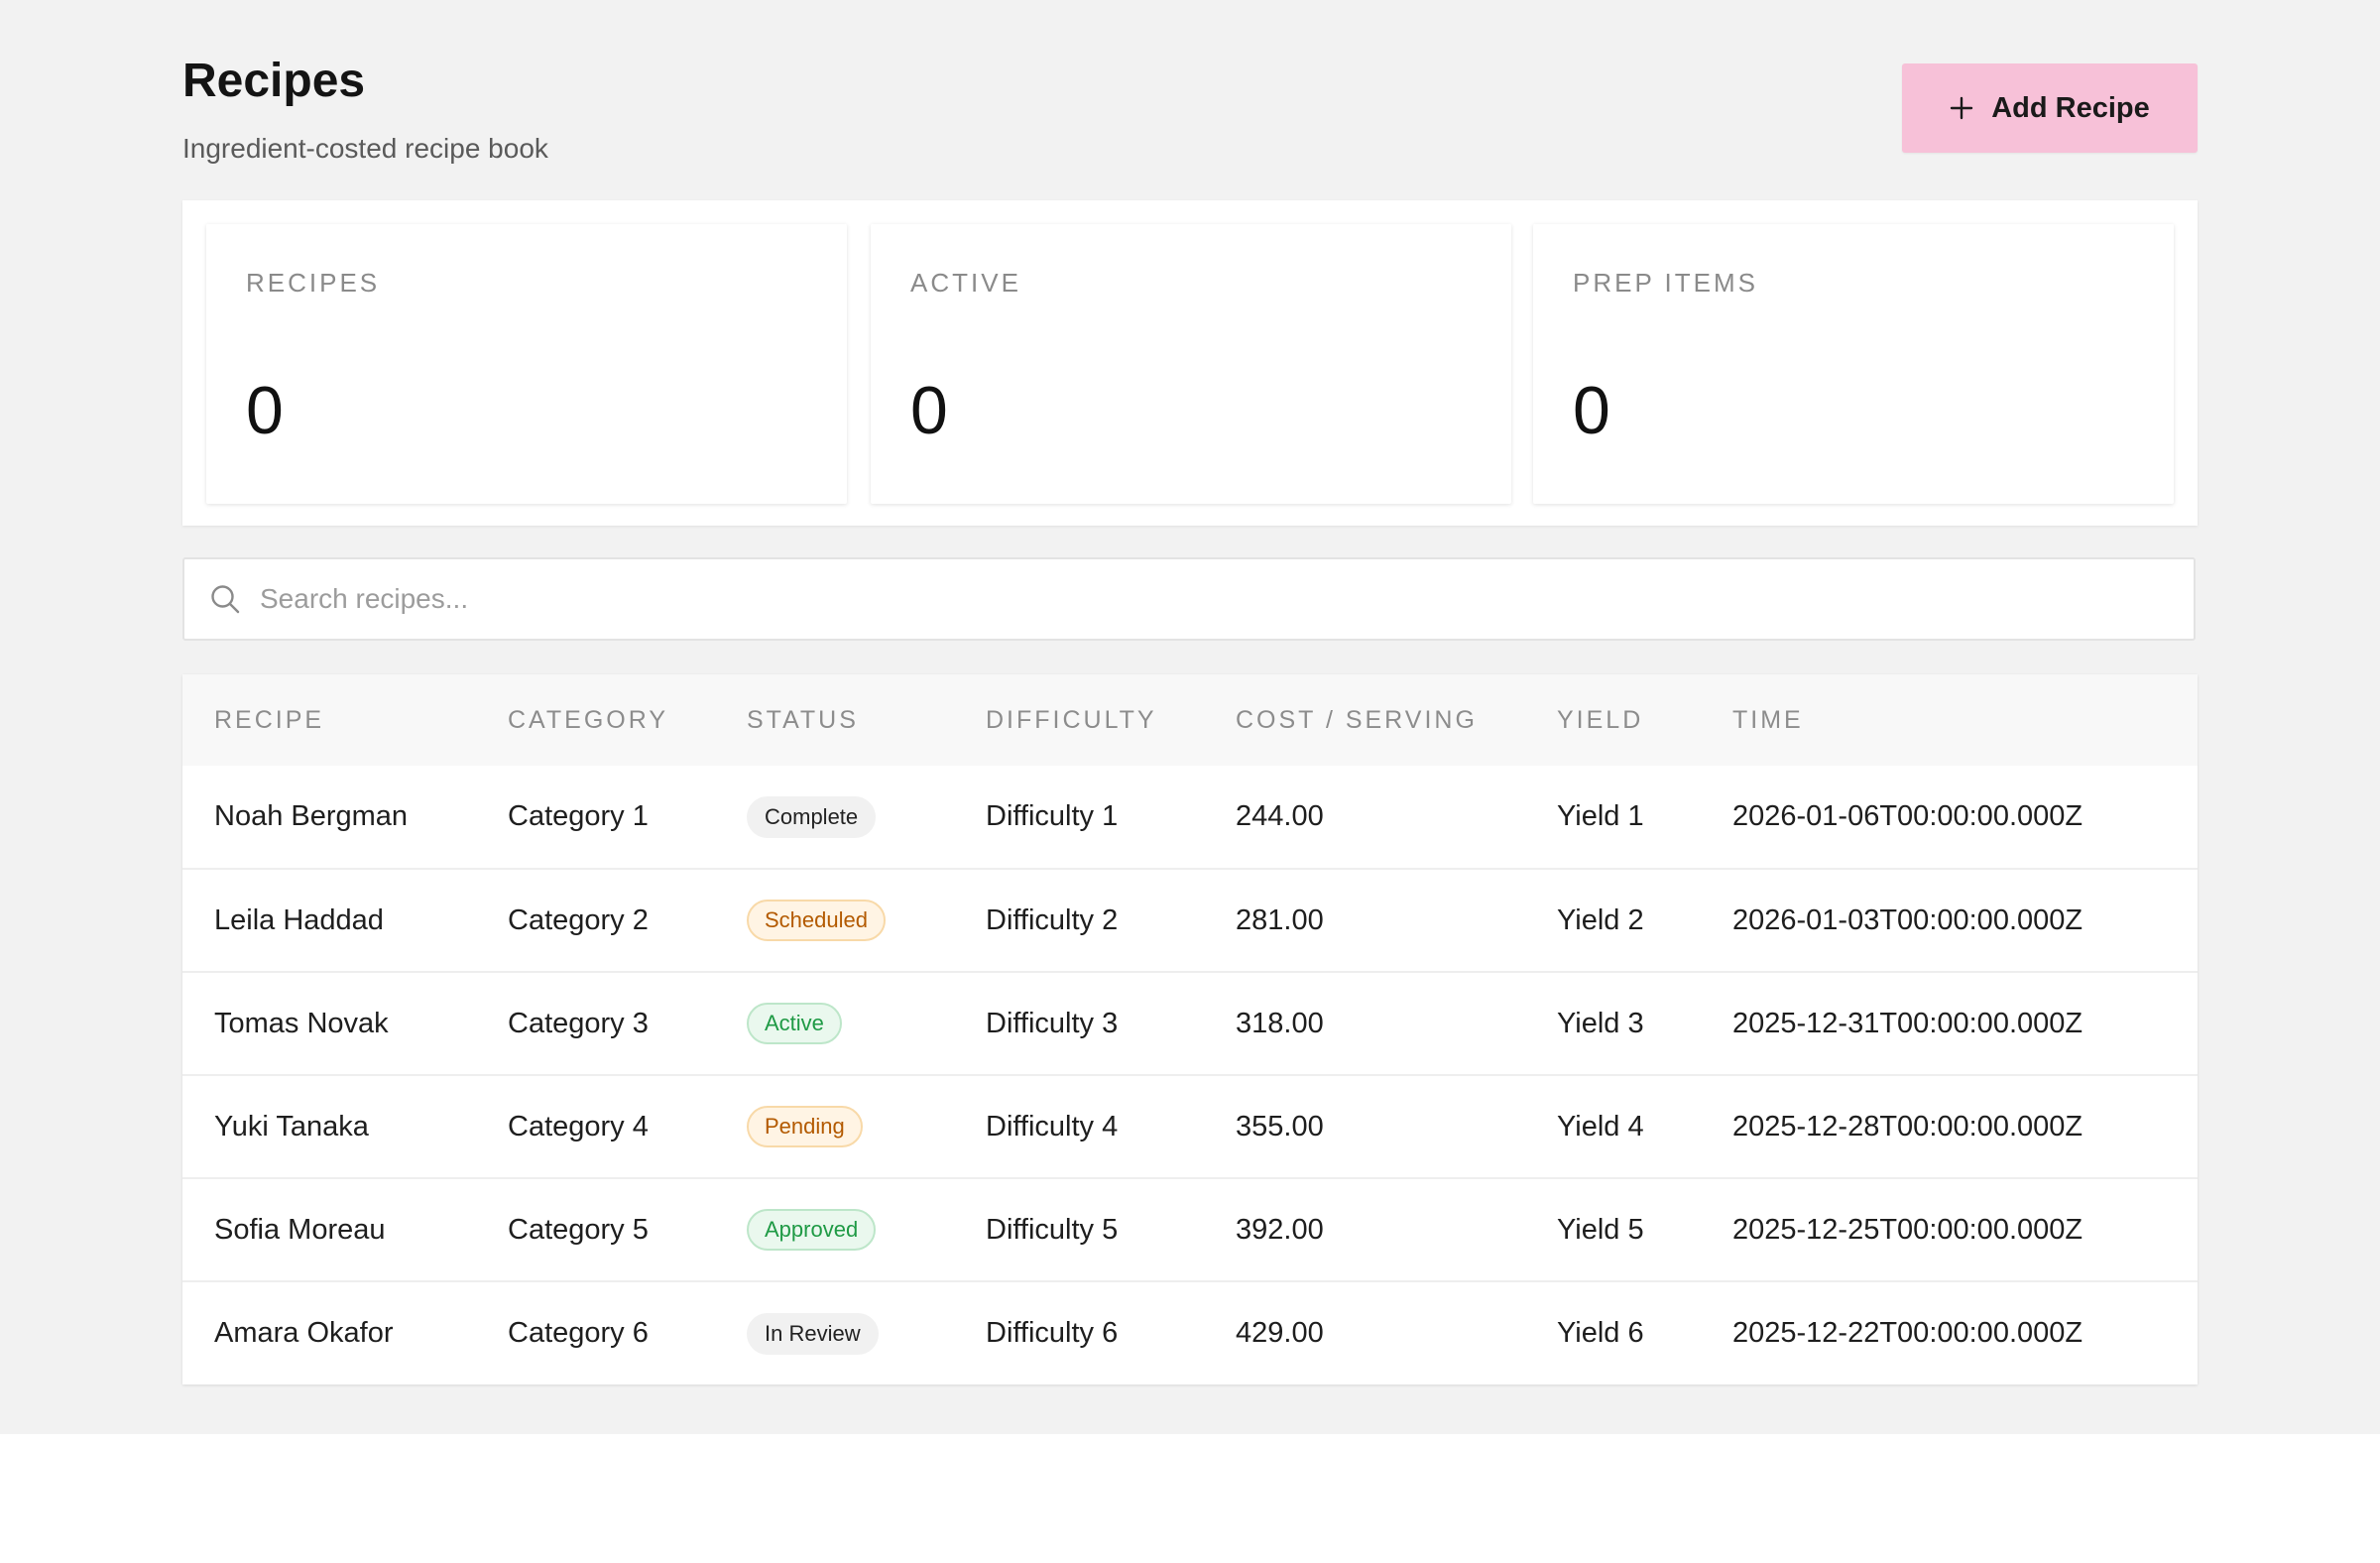  What do you see at coordinates (1961, 108) in the screenshot?
I see `plus-icon` at bounding box center [1961, 108].